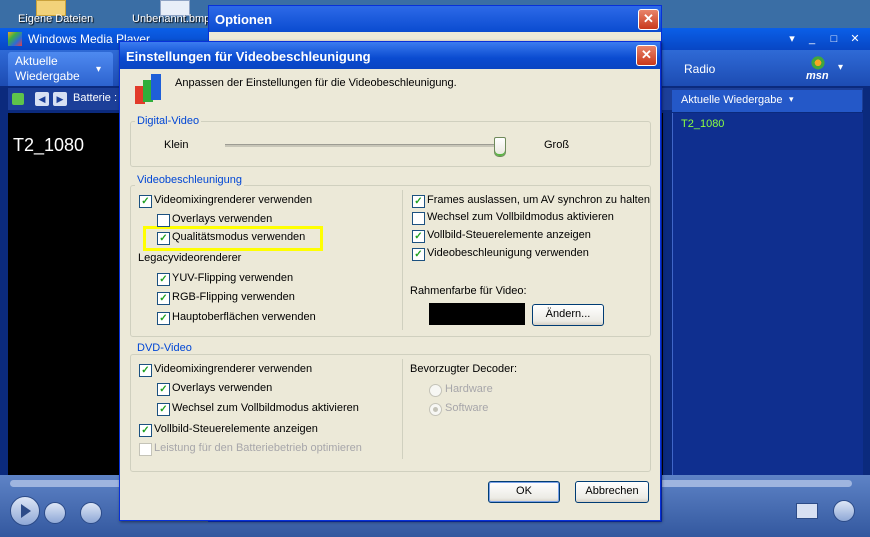 This screenshot has height=537, width=870. Describe the element at coordinates (817, 76) in the screenshot. I see `msn-label: msn` at that location.